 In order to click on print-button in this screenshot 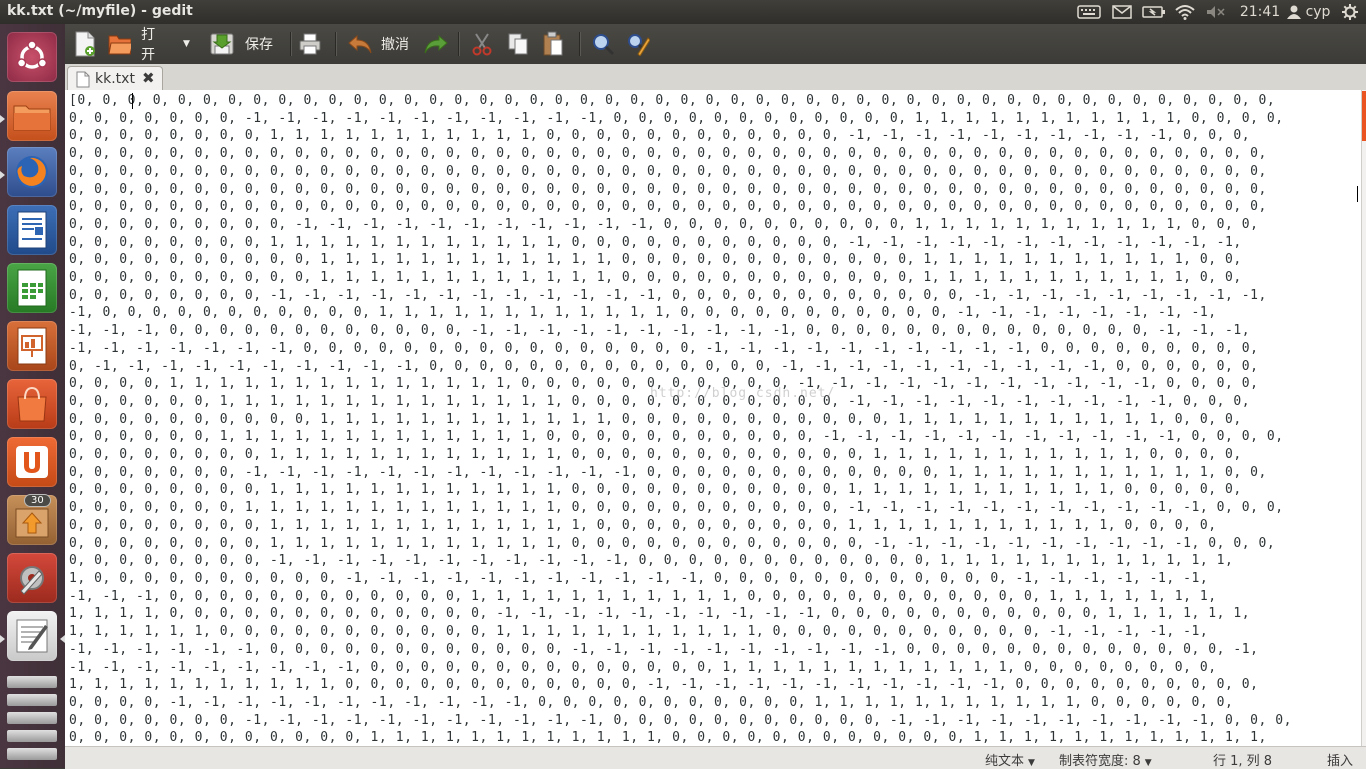, I will do `click(312, 44)`.